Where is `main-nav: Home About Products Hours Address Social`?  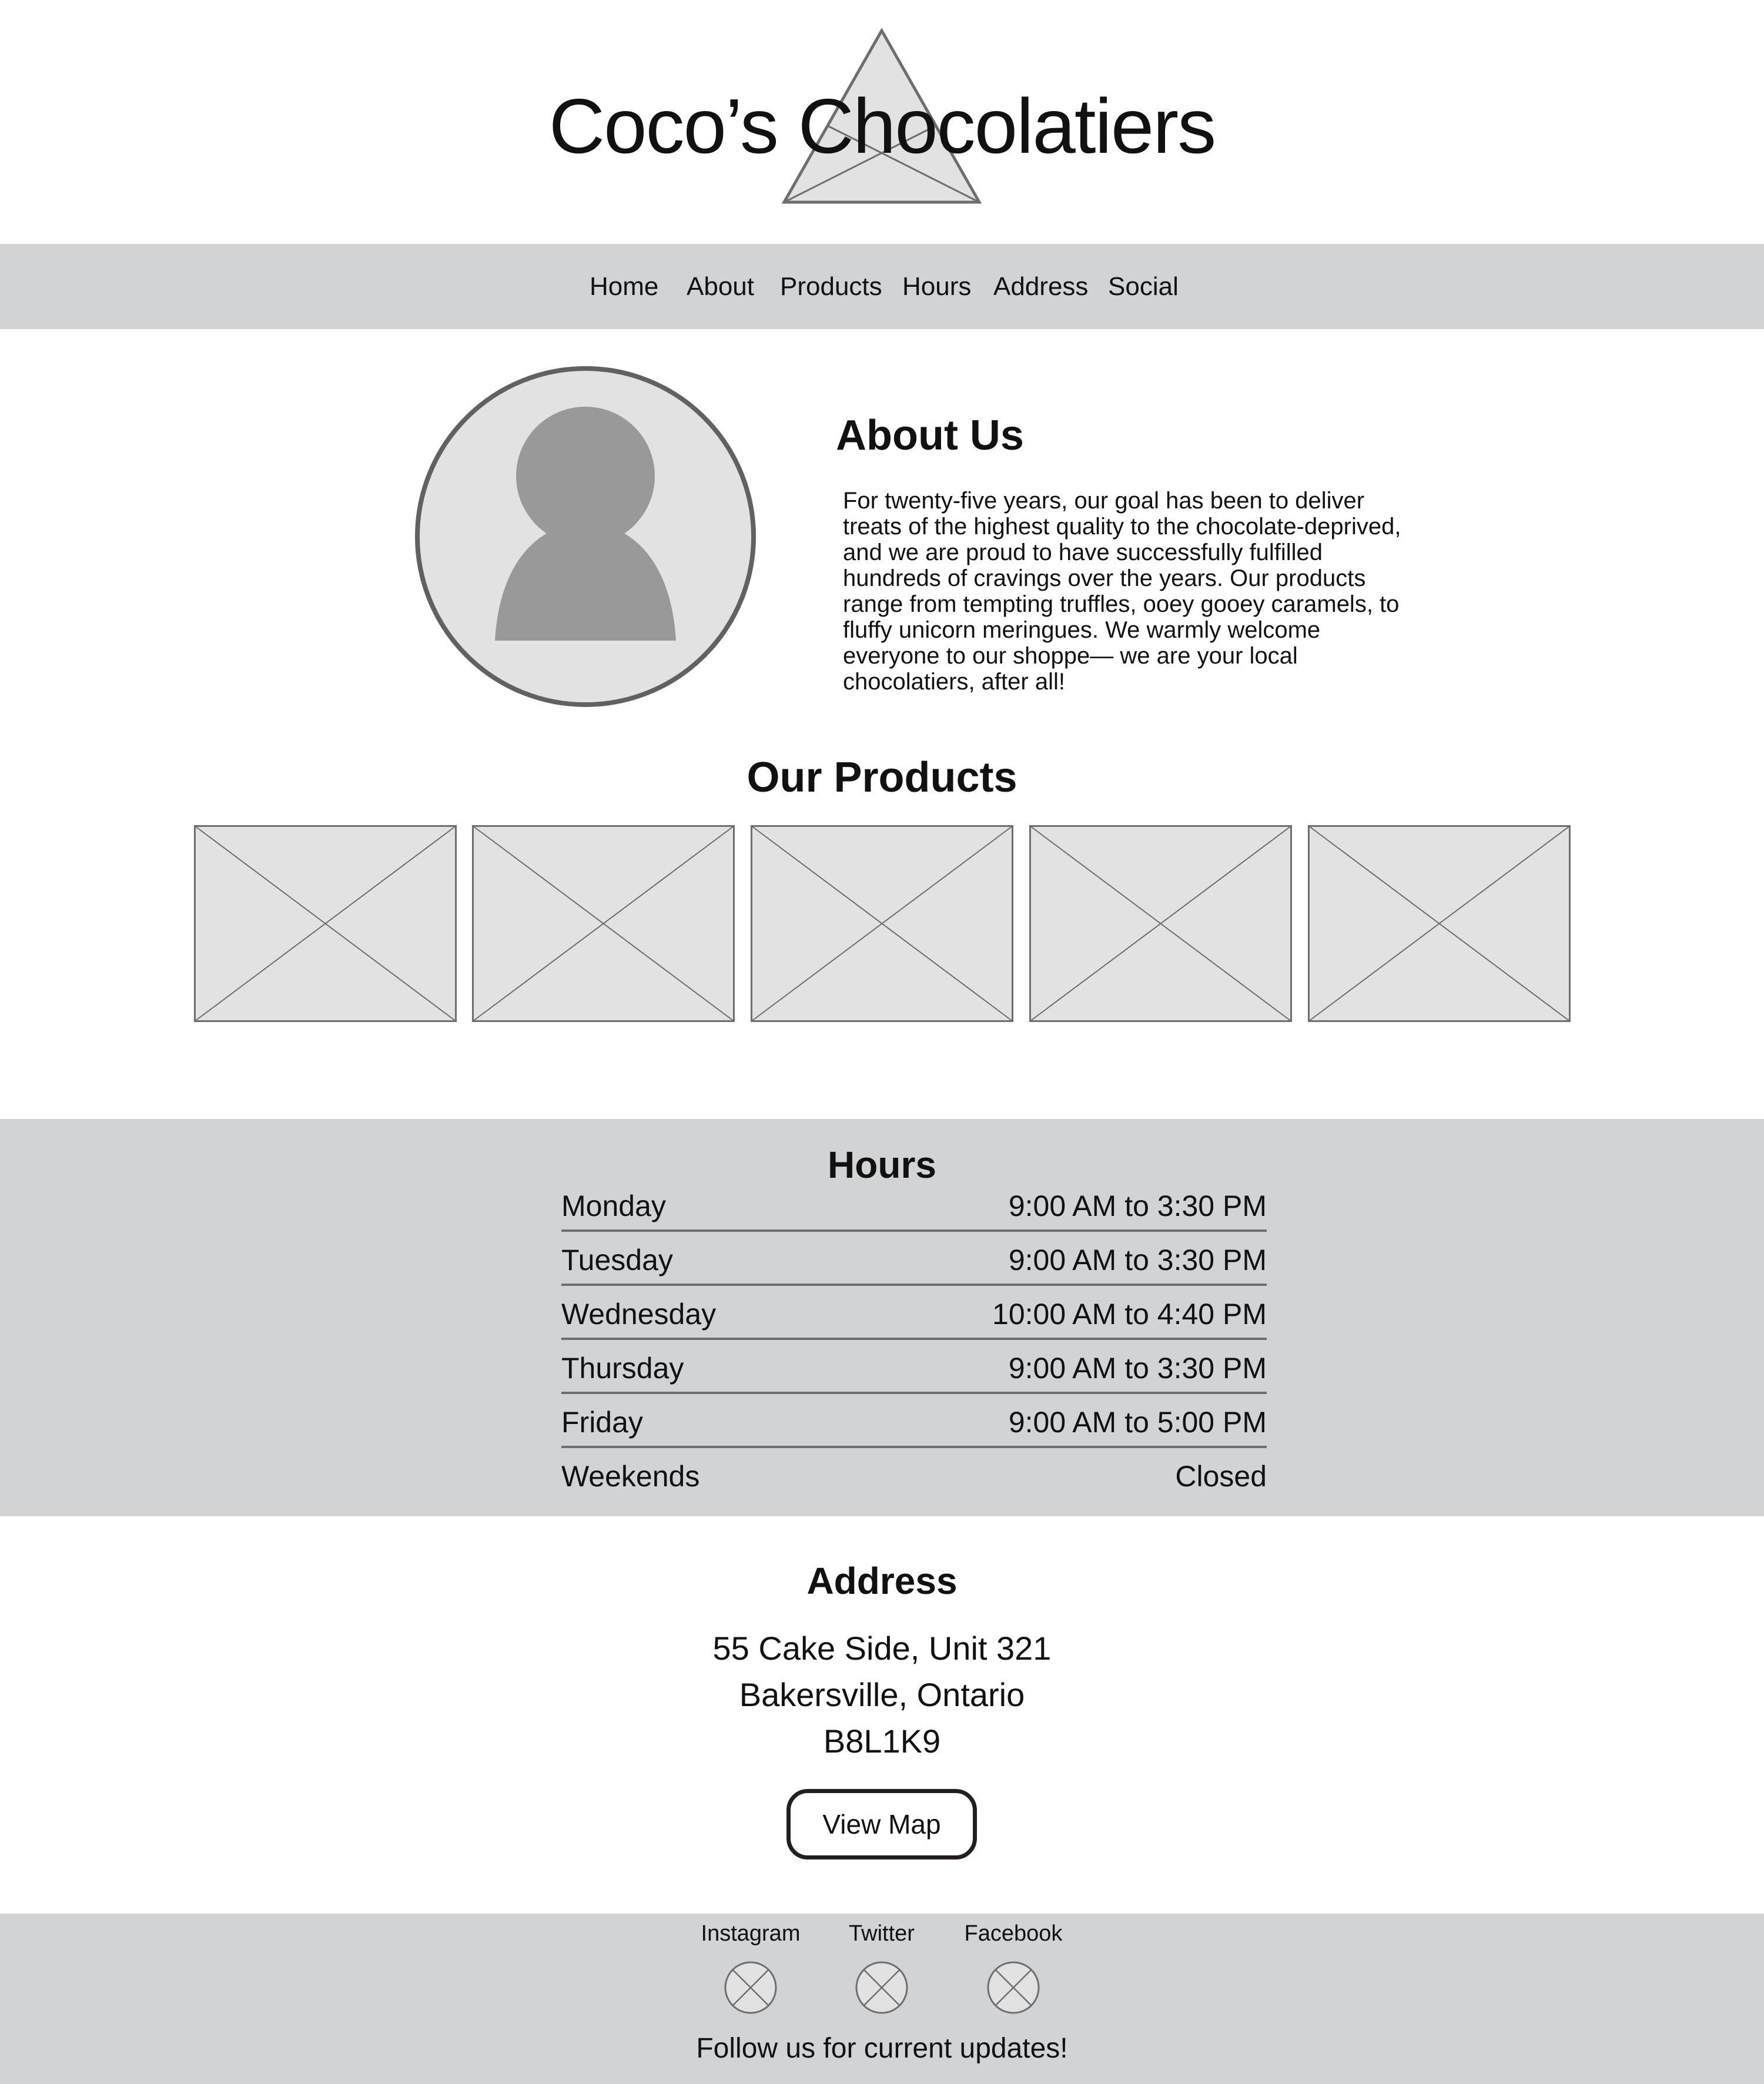 main-nav: Home About Products Hours Address Social is located at coordinates (882, 286).